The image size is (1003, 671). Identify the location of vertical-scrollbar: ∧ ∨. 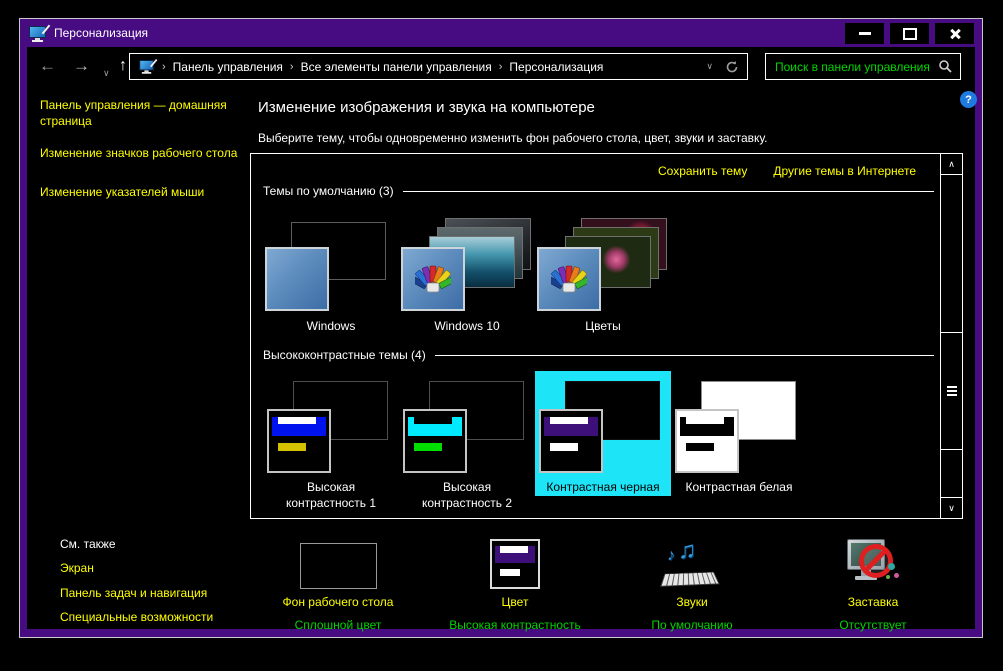
(951, 336).